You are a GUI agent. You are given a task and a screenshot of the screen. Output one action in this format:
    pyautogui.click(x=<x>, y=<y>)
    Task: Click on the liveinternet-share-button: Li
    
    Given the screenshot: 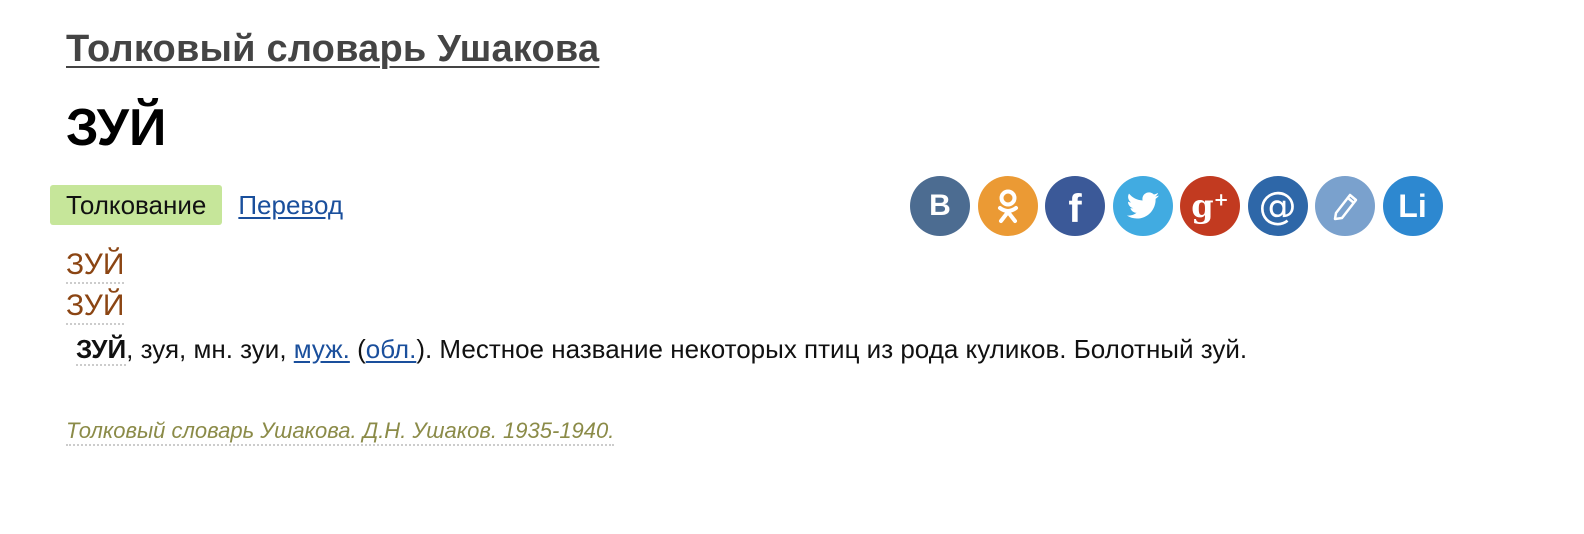 What is the action you would take?
    pyautogui.click(x=1412, y=206)
    